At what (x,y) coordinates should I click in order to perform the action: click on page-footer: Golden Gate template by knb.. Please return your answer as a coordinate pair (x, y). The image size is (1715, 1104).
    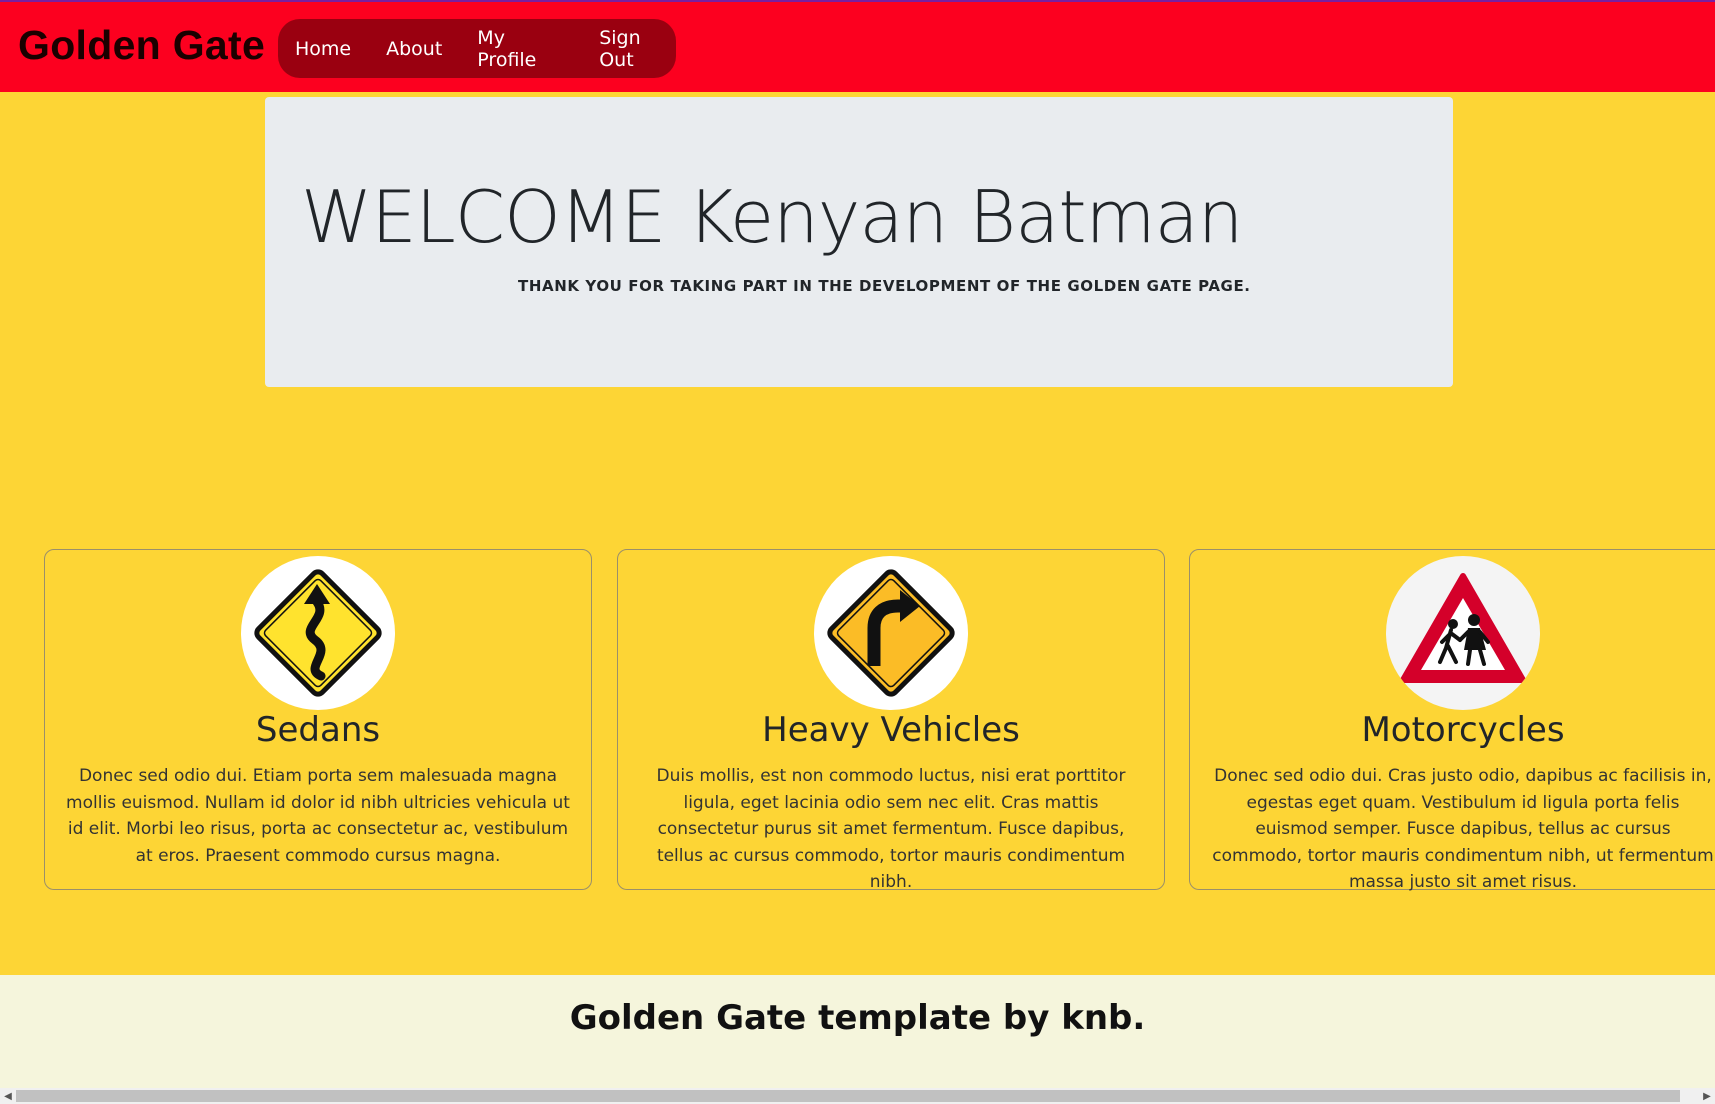
    Looking at the image, I should click on (857, 1031).